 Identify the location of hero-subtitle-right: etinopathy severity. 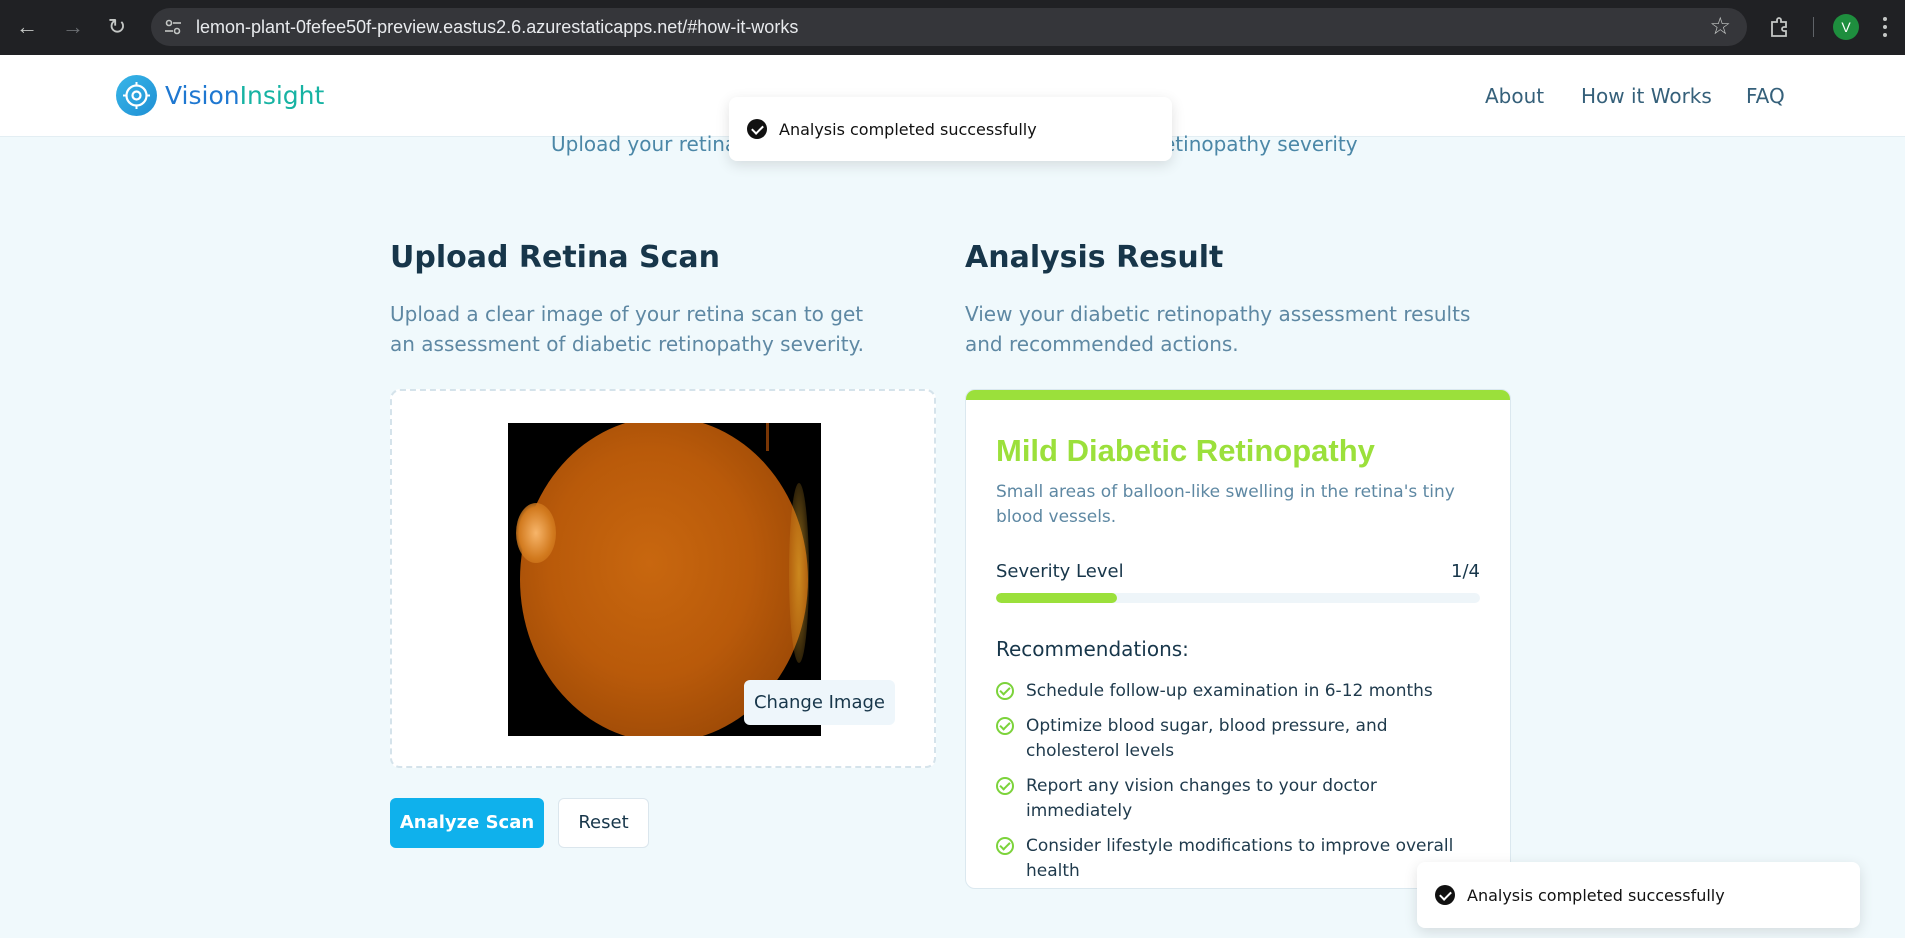
(1260, 144).